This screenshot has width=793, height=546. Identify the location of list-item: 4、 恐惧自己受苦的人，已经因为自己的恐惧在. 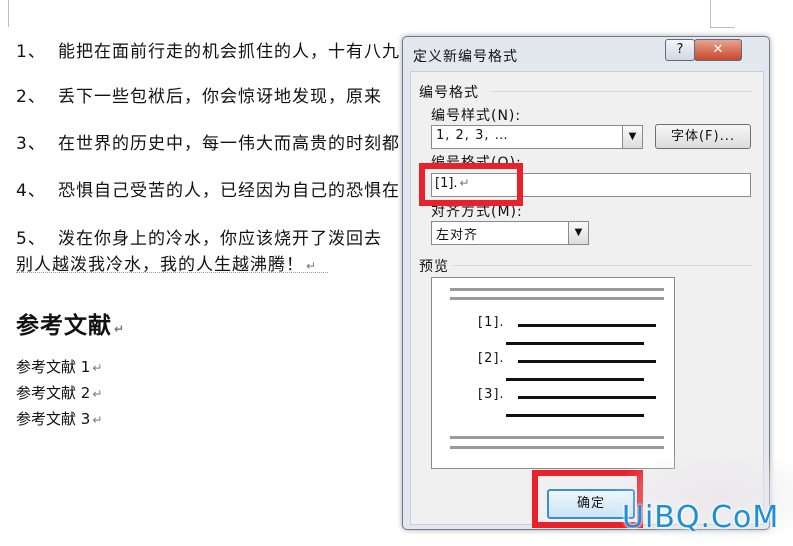
(208, 188).